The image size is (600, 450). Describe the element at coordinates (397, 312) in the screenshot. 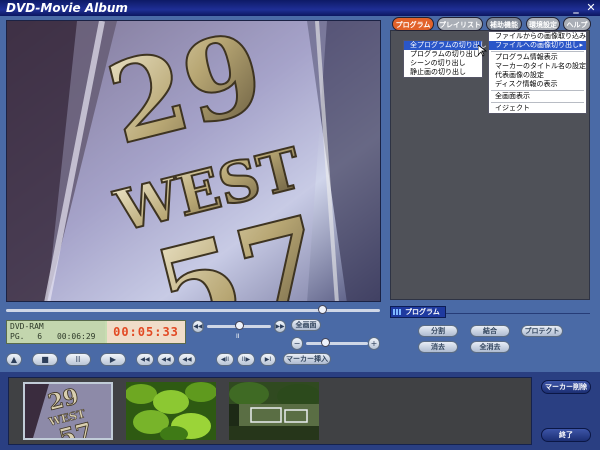

I see `grid-icon` at that location.